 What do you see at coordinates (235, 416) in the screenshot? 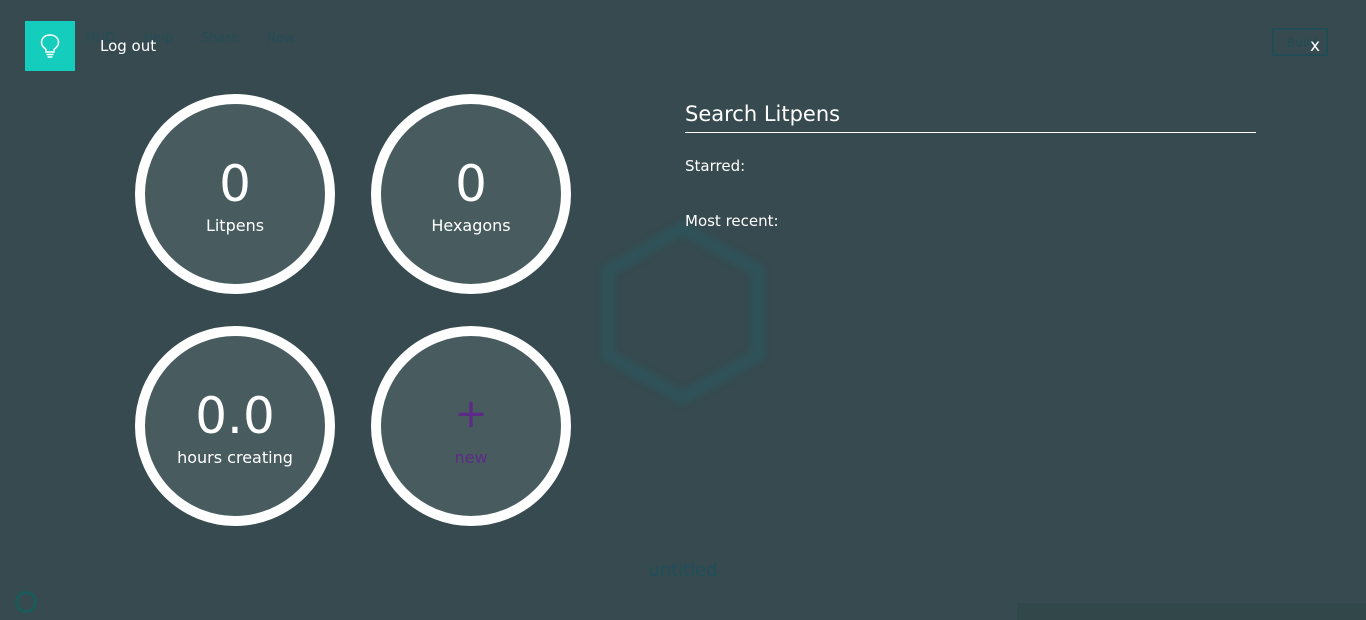
I see `hours-count: 0.0` at bounding box center [235, 416].